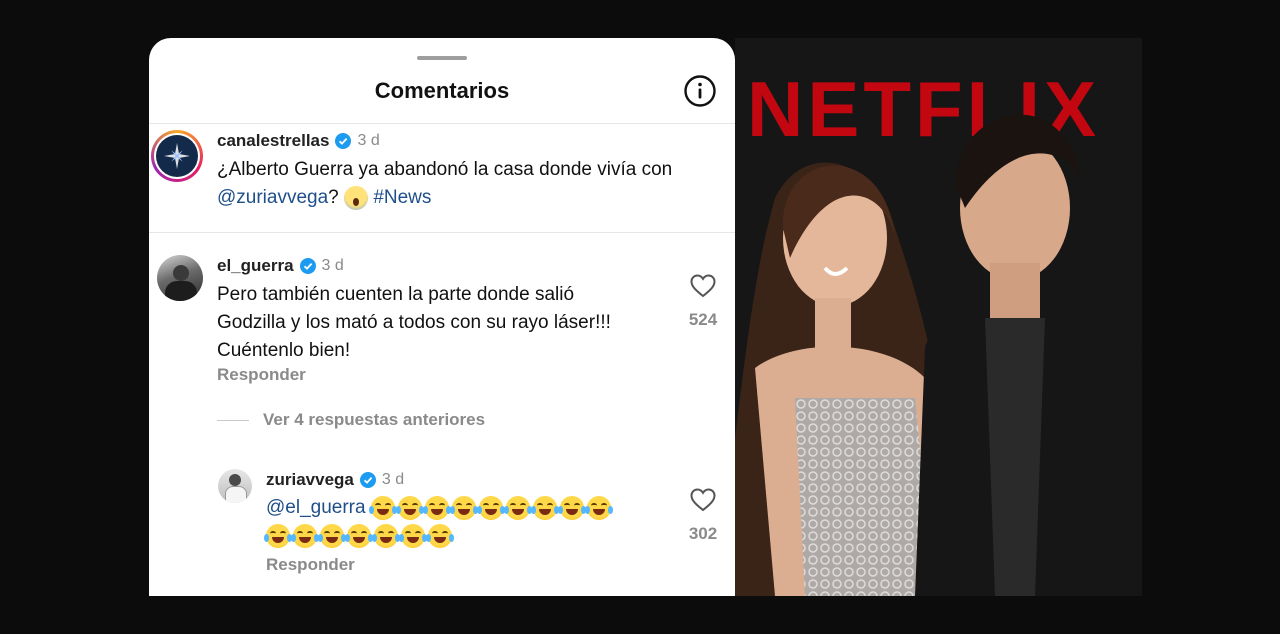 The width and height of the screenshot is (1280, 634). Describe the element at coordinates (374, 419) in the screenshot. I see `view-replies-label: Ver 4 respuestas anteriores` at that location.